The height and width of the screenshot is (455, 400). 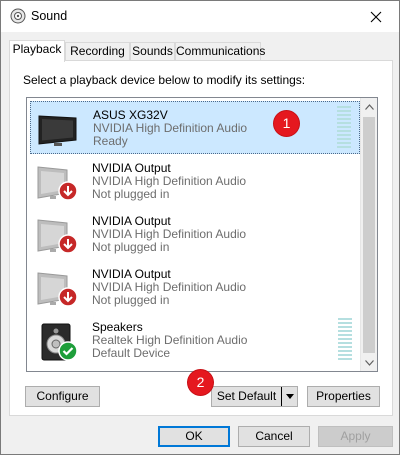 I want to click on list-scrollbar, so click(x=368, y=234).